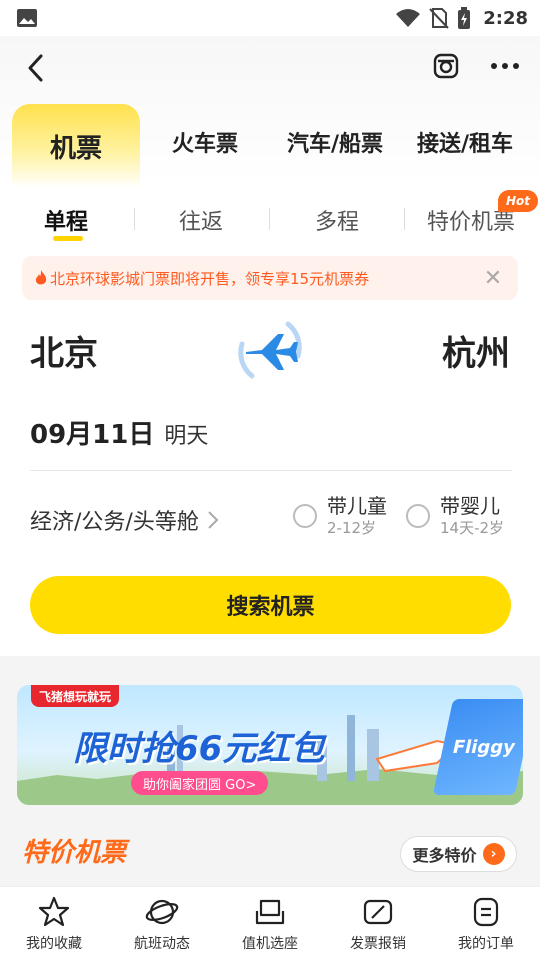  I want to click on star-icon, so click(54, 911).